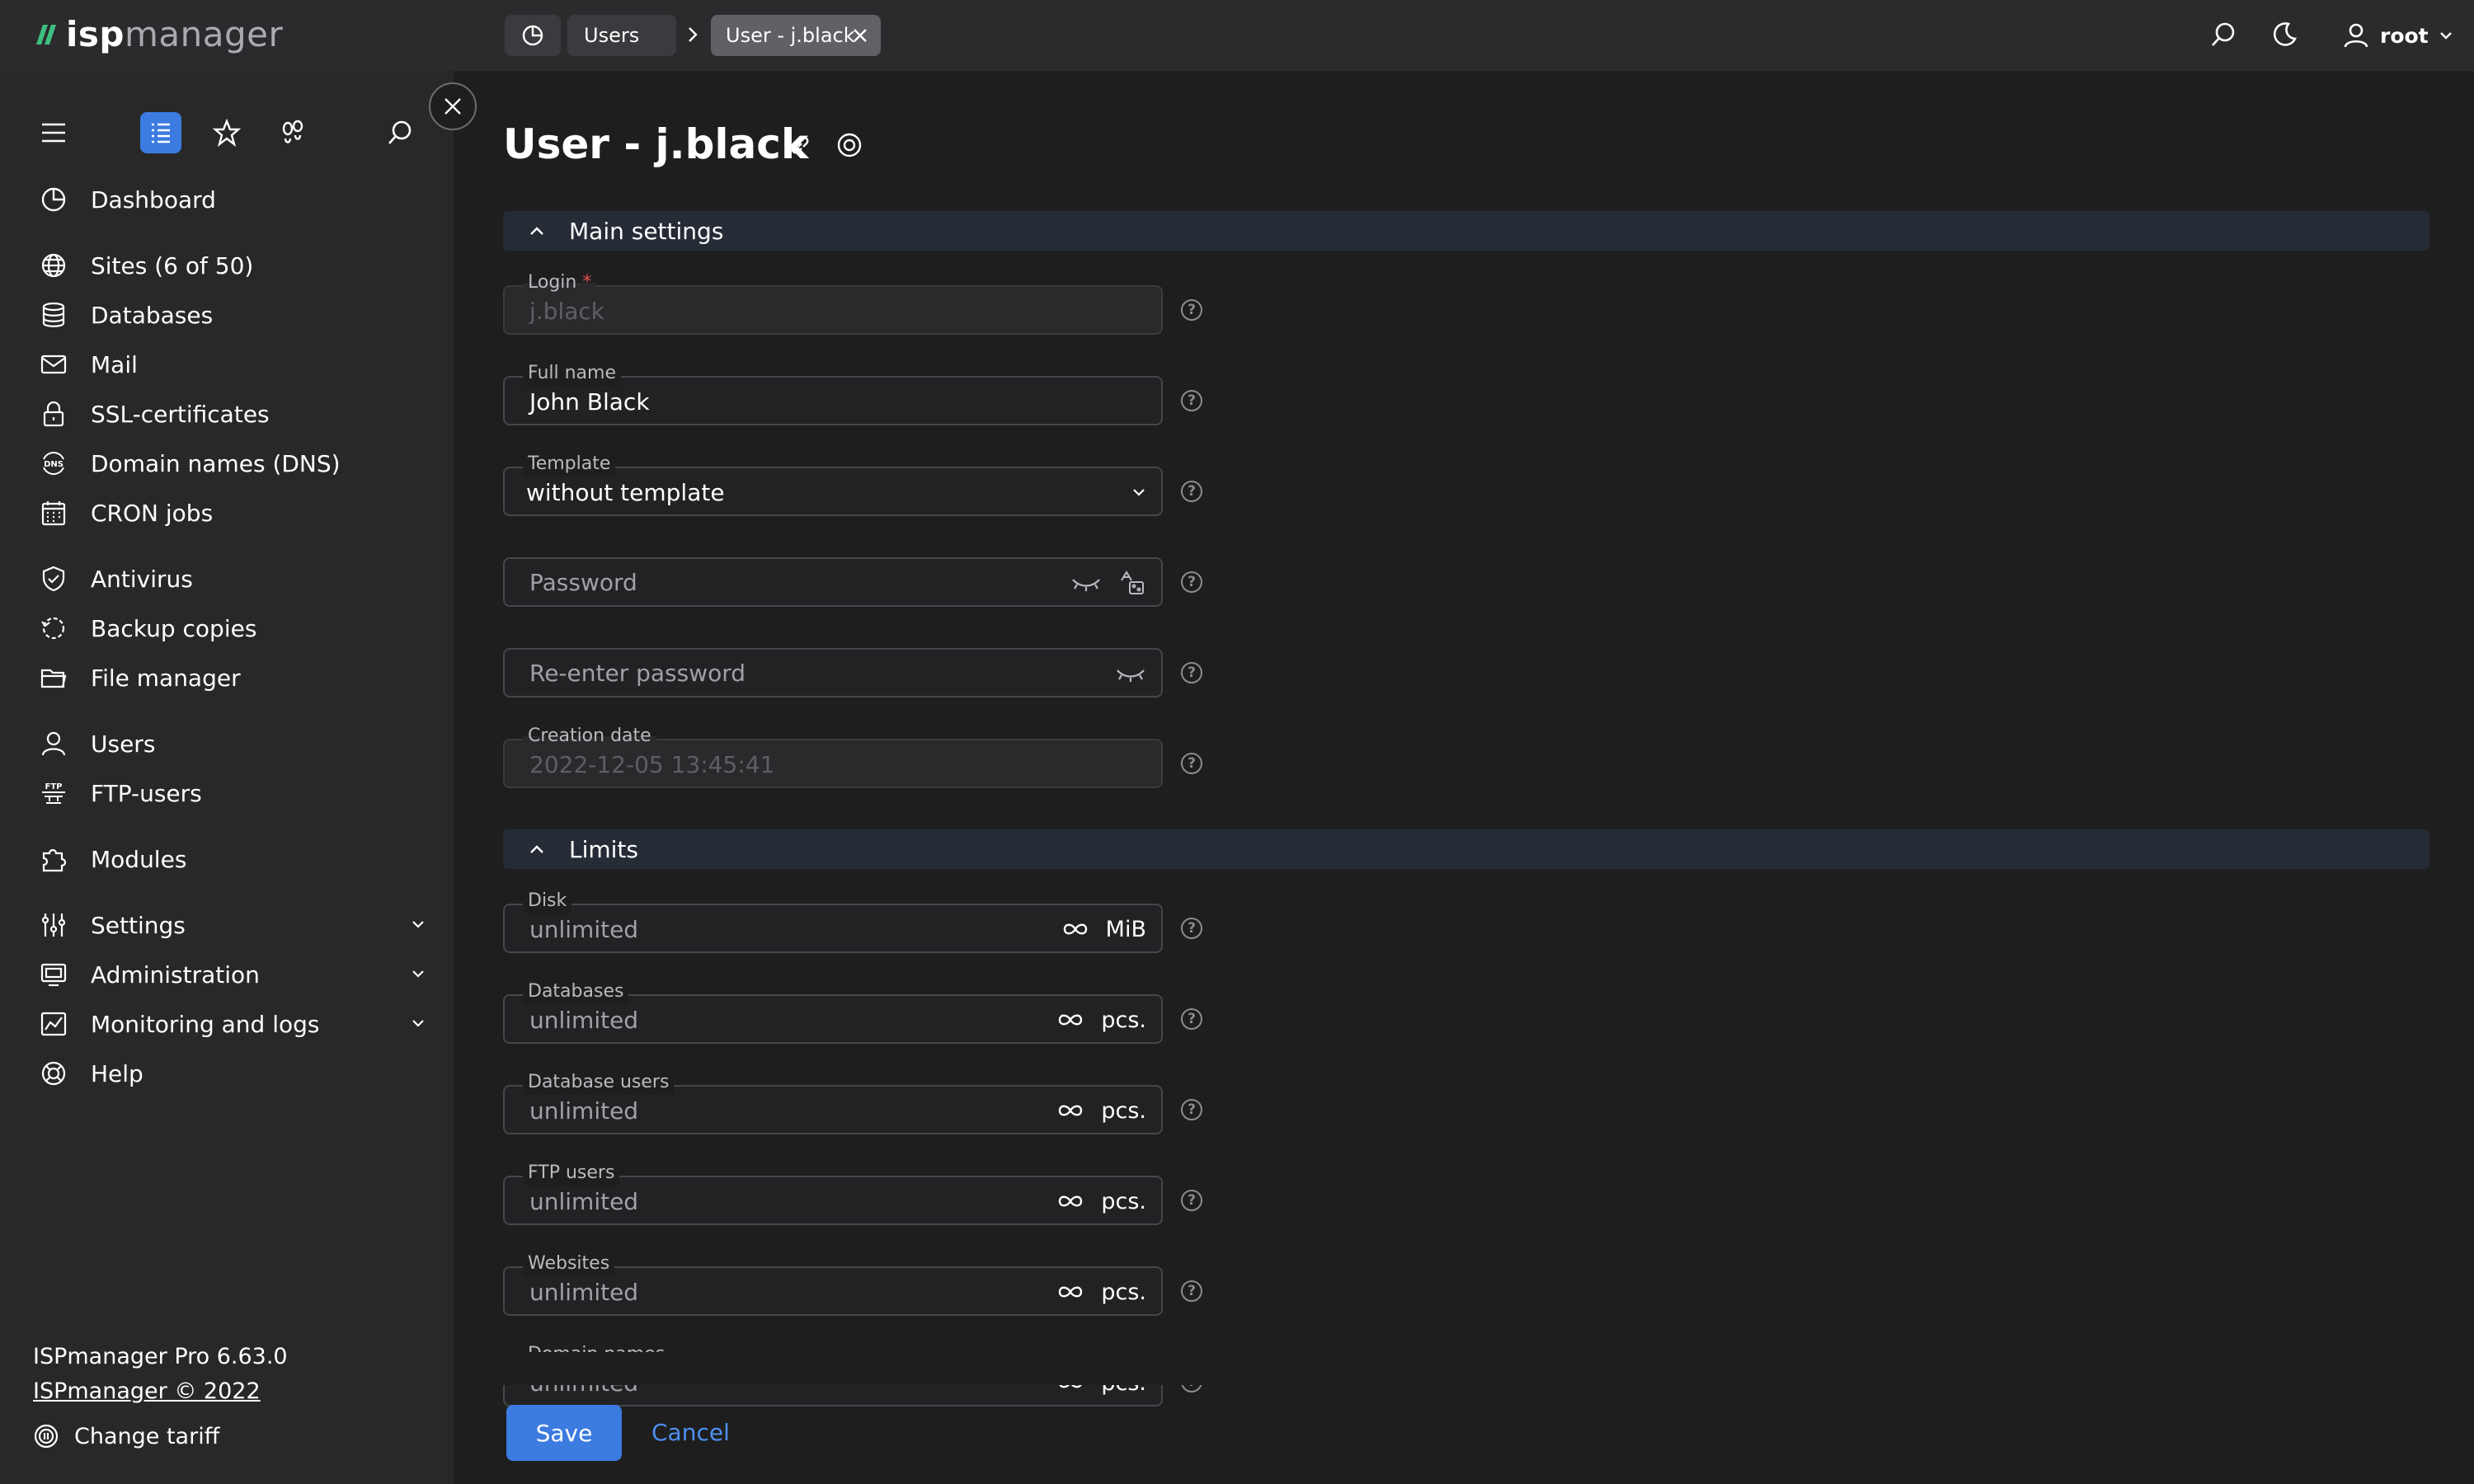 This screenshot has width=2474, height=1484. What do you see at coordinates (158, 34) in the screenshot?
I see `logo: ispmanager` at bounding box center [158, 34].